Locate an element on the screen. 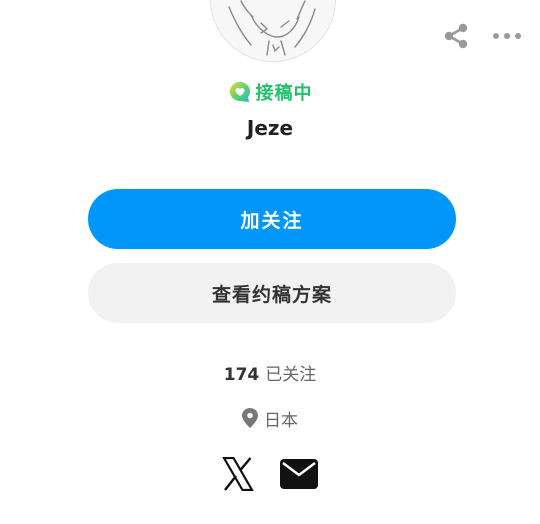  social-links is located at coordinates (270, 474).